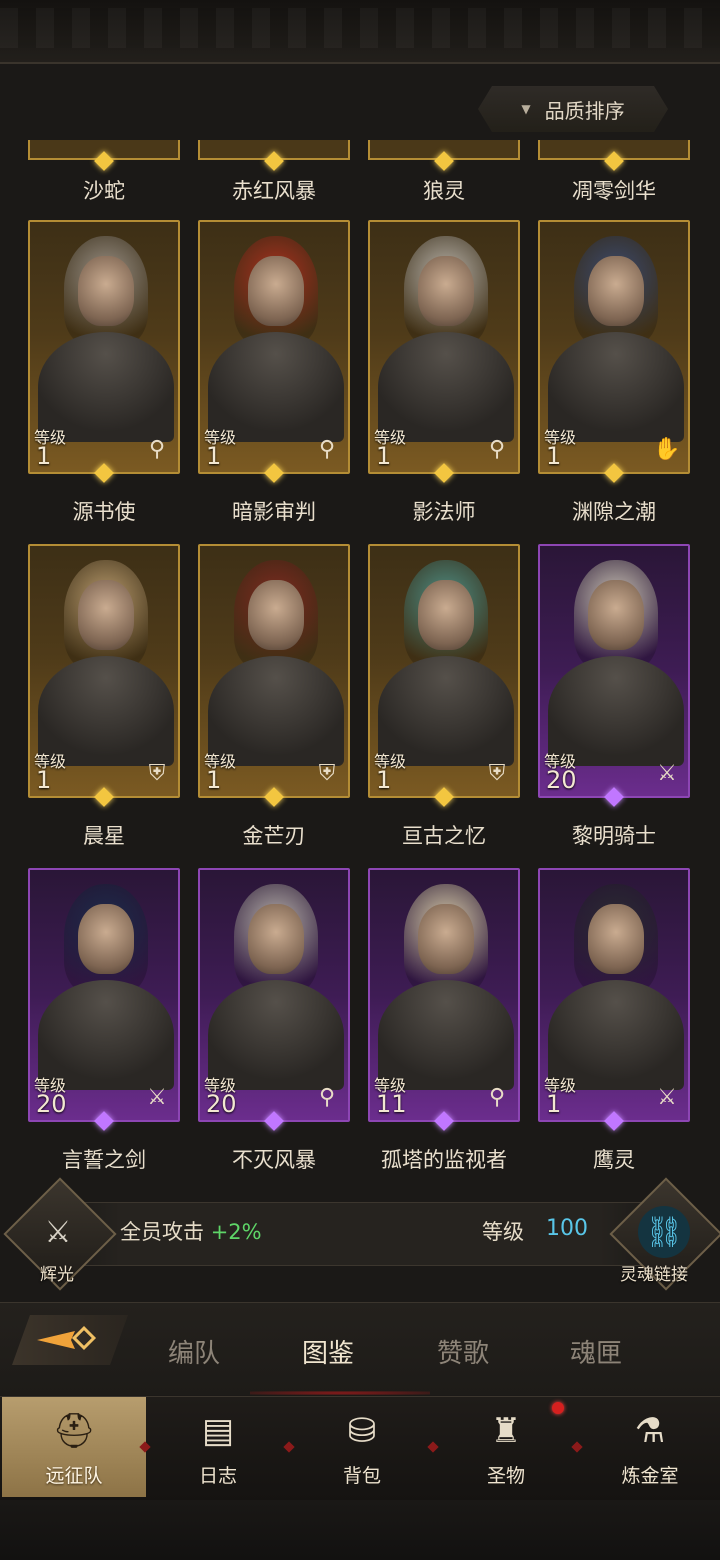  What do you see at coordinates (274, 836) in the screenshot?
I see `hero-name: 金芒刃` at bounding box center [274, 836].